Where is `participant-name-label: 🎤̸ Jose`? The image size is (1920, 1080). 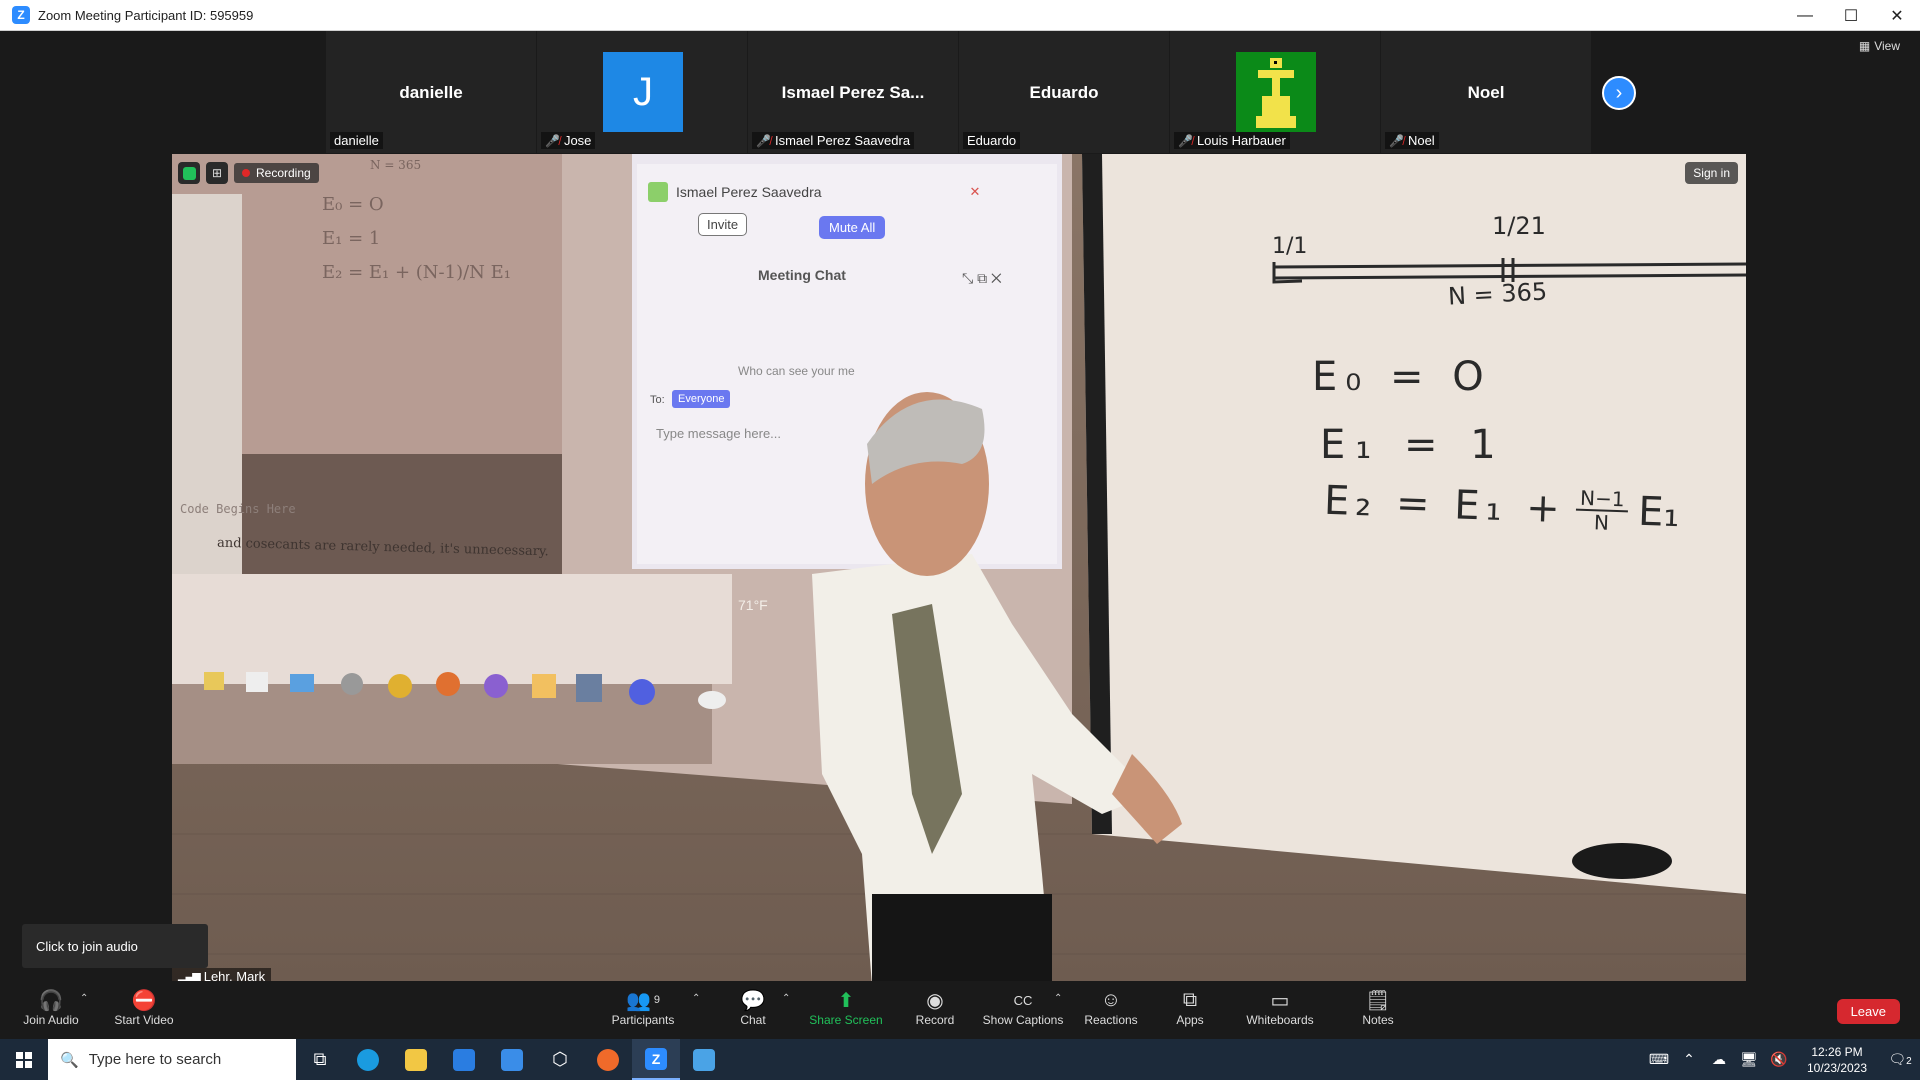 participant-name-label: 🎤̸ Jose is located at coordinates (568, 140).